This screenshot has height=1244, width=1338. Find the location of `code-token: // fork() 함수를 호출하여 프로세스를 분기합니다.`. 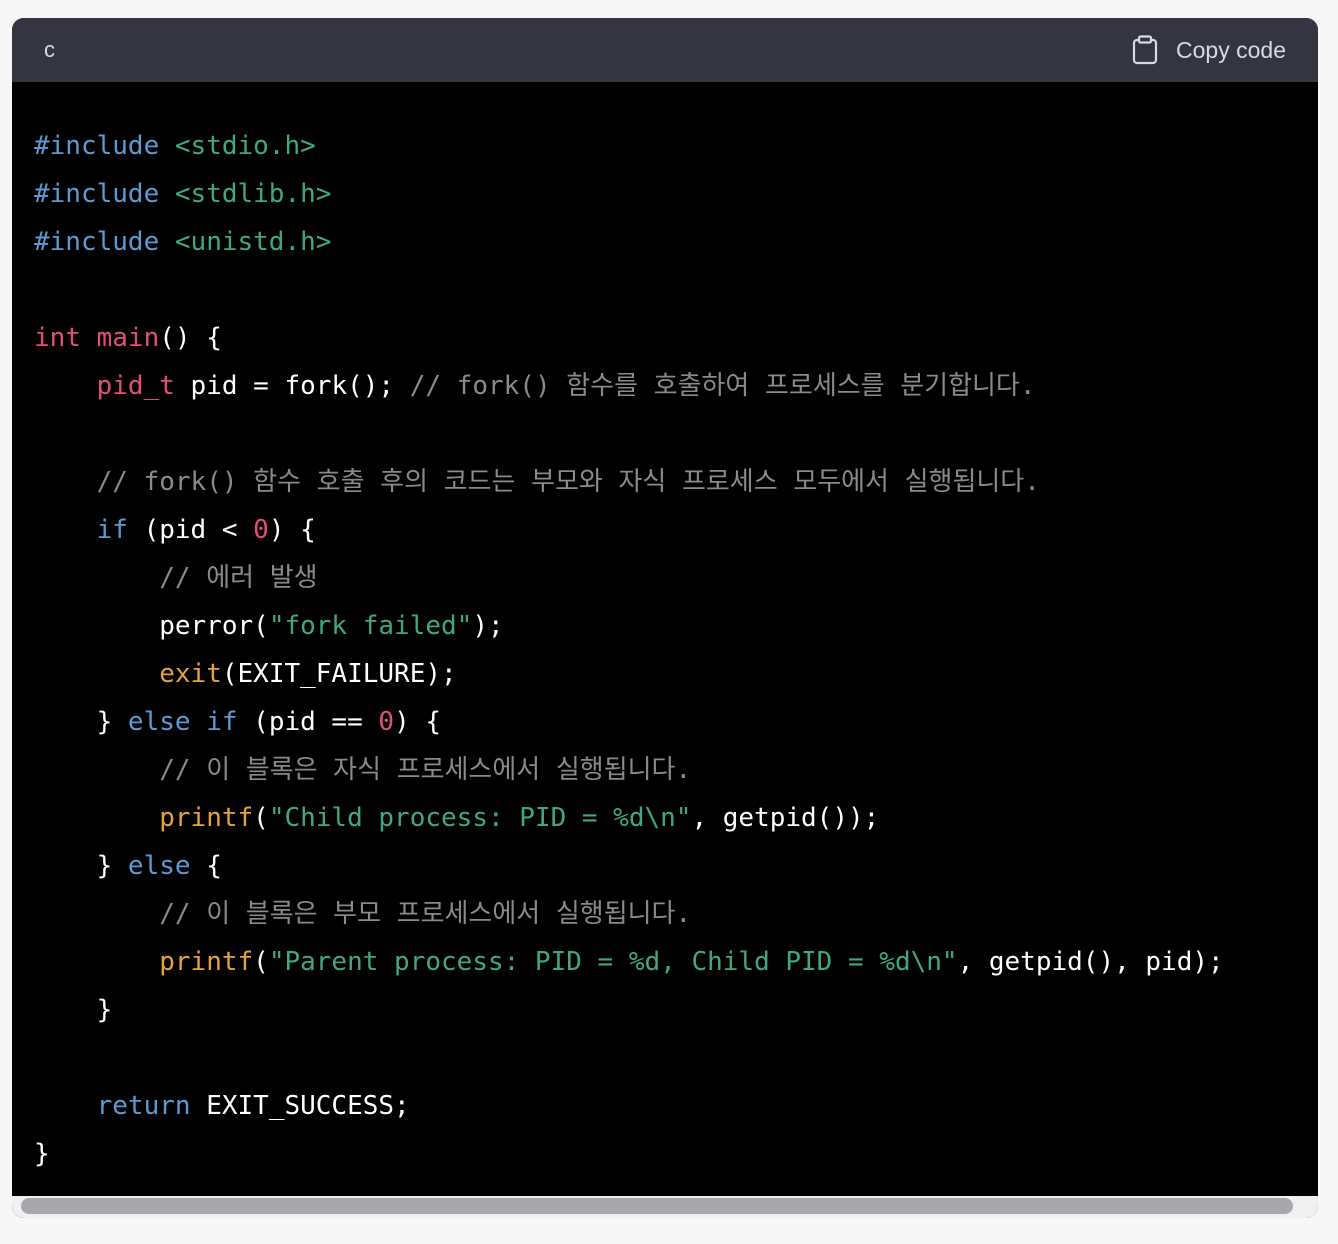

code-token: // fork() 함수를 호출하여 프로세스를 분기합니다. is located at coordinates (722, 386).